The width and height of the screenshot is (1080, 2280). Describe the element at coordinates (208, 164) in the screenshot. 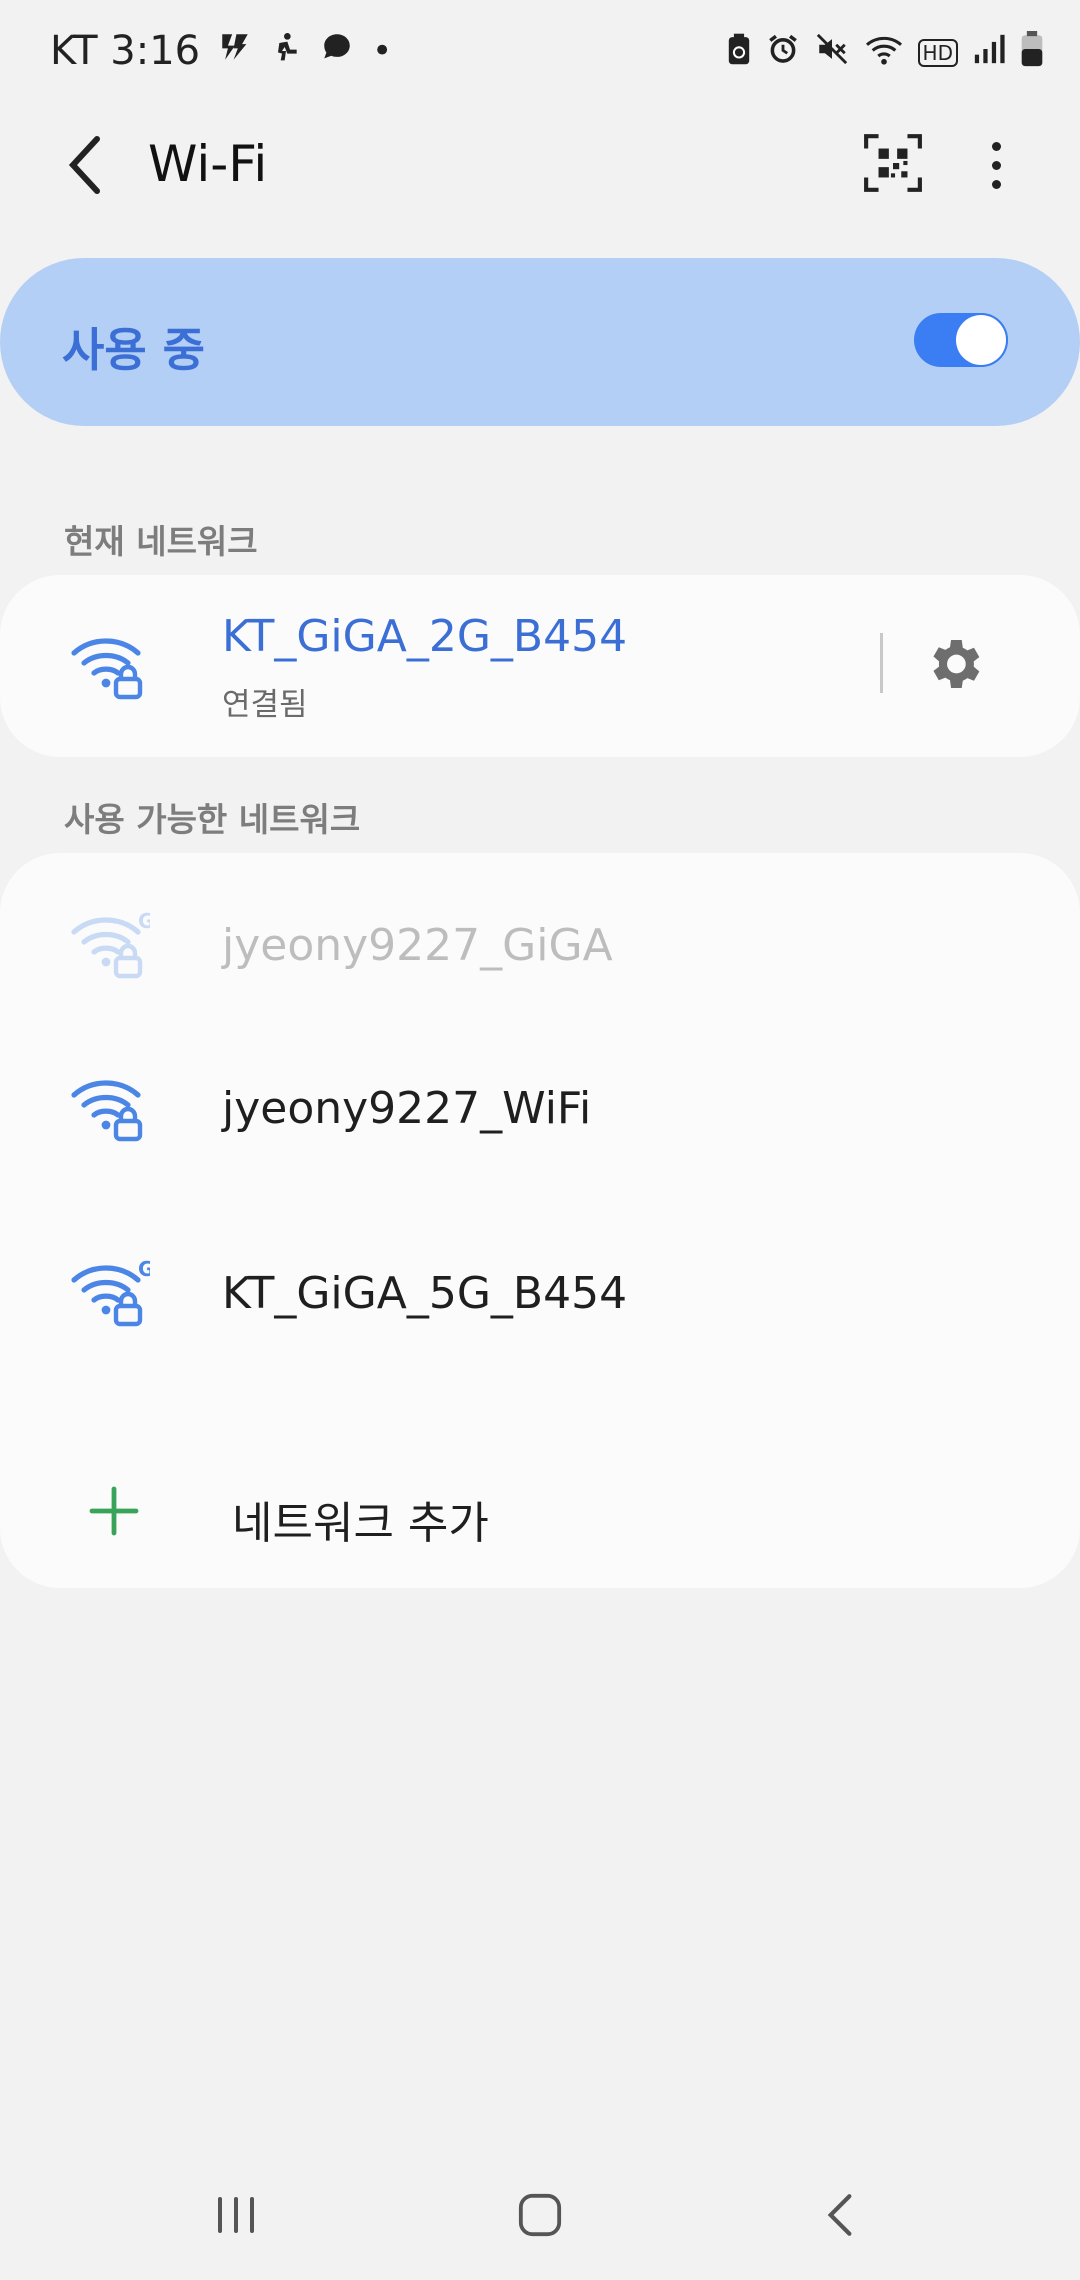

I see `page-title: Wi-Fi` at that location.